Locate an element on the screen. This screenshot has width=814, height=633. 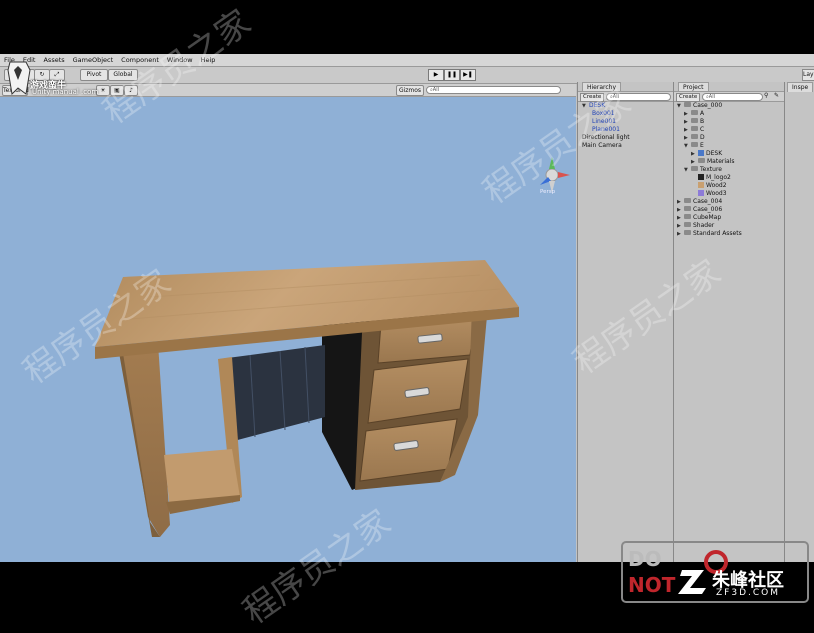
project-item-label: Case_000 is located at coordinates (708, 105).